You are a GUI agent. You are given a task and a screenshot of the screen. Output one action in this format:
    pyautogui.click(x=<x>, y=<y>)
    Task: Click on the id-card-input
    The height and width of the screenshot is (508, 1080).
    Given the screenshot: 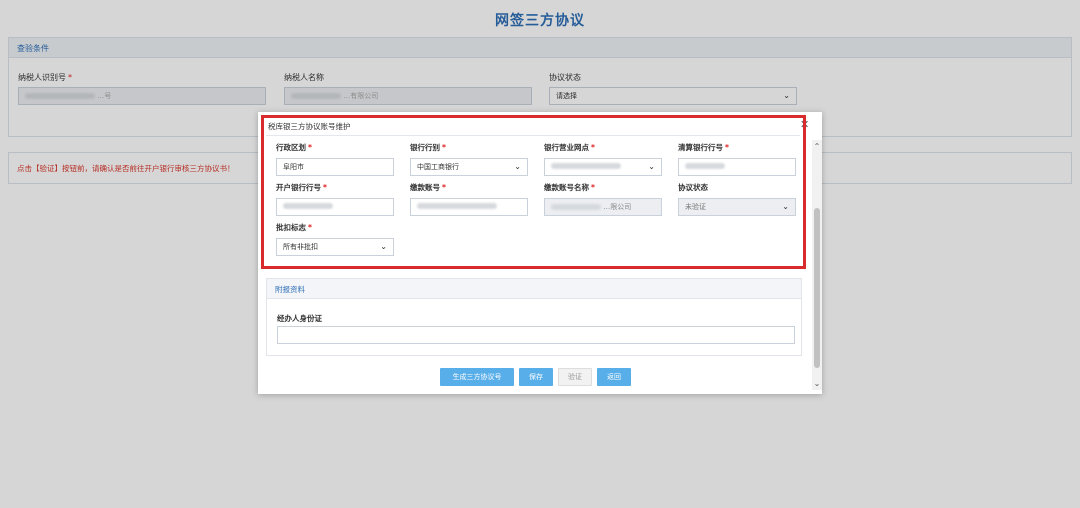 What is the action you would take?
    pyautogui.click(x=536, y=335)
    